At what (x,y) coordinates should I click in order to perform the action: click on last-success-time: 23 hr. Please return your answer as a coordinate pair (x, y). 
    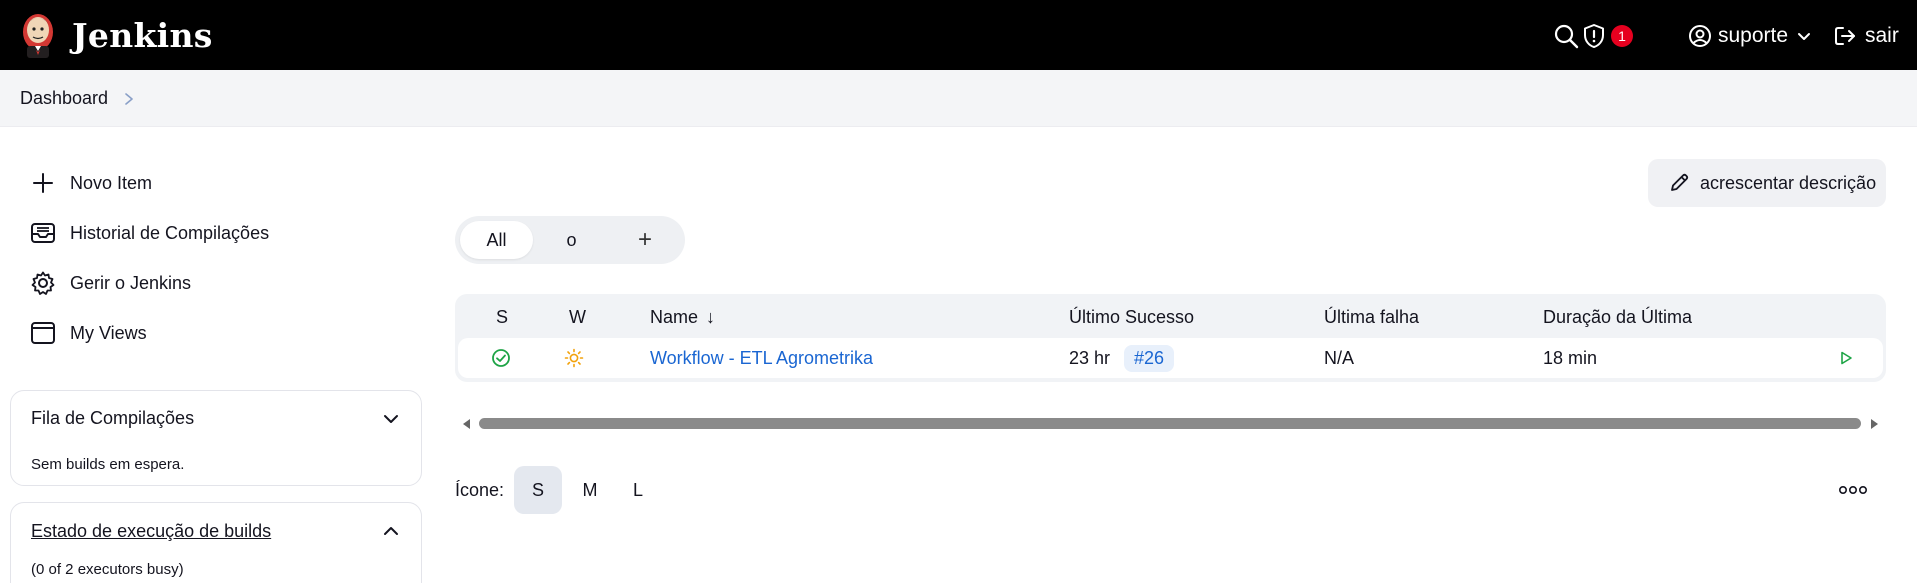
    Looking at the image, I should click on (1090, 357).